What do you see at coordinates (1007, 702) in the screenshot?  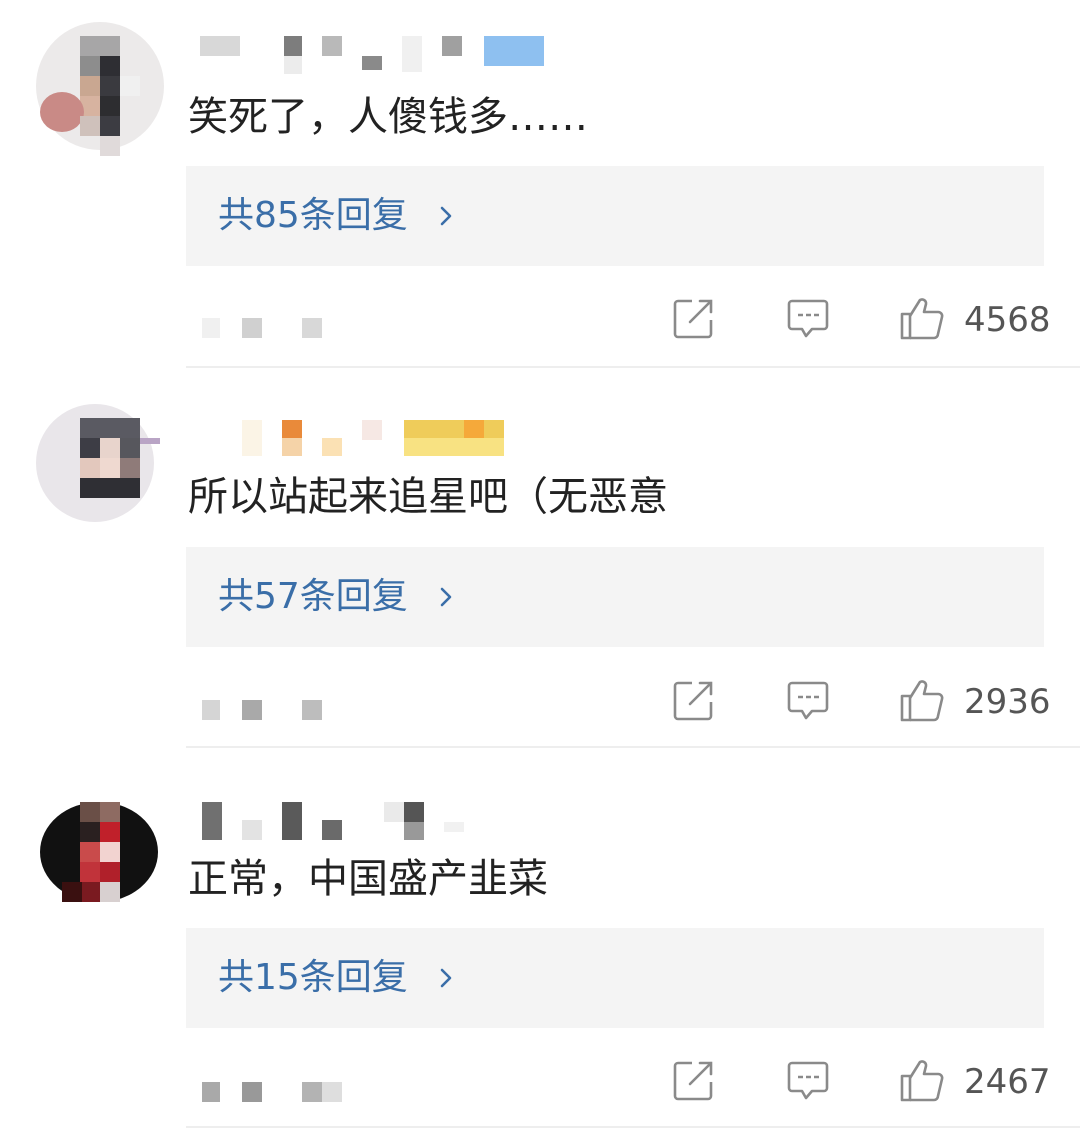 I see `like-count: 2936` at bounding box center [1007, 702].